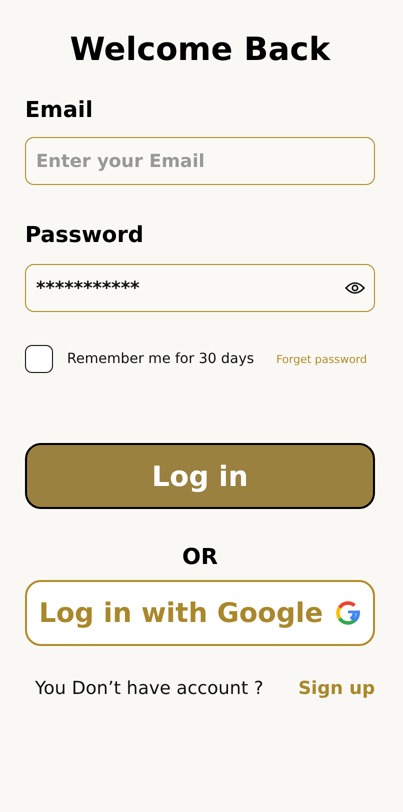 This screenshot has height=812, width=403. What do you see at coordinates (200, 557) in the screenshot?
I see `divider-text: OR` at bounding box center [200, 557].